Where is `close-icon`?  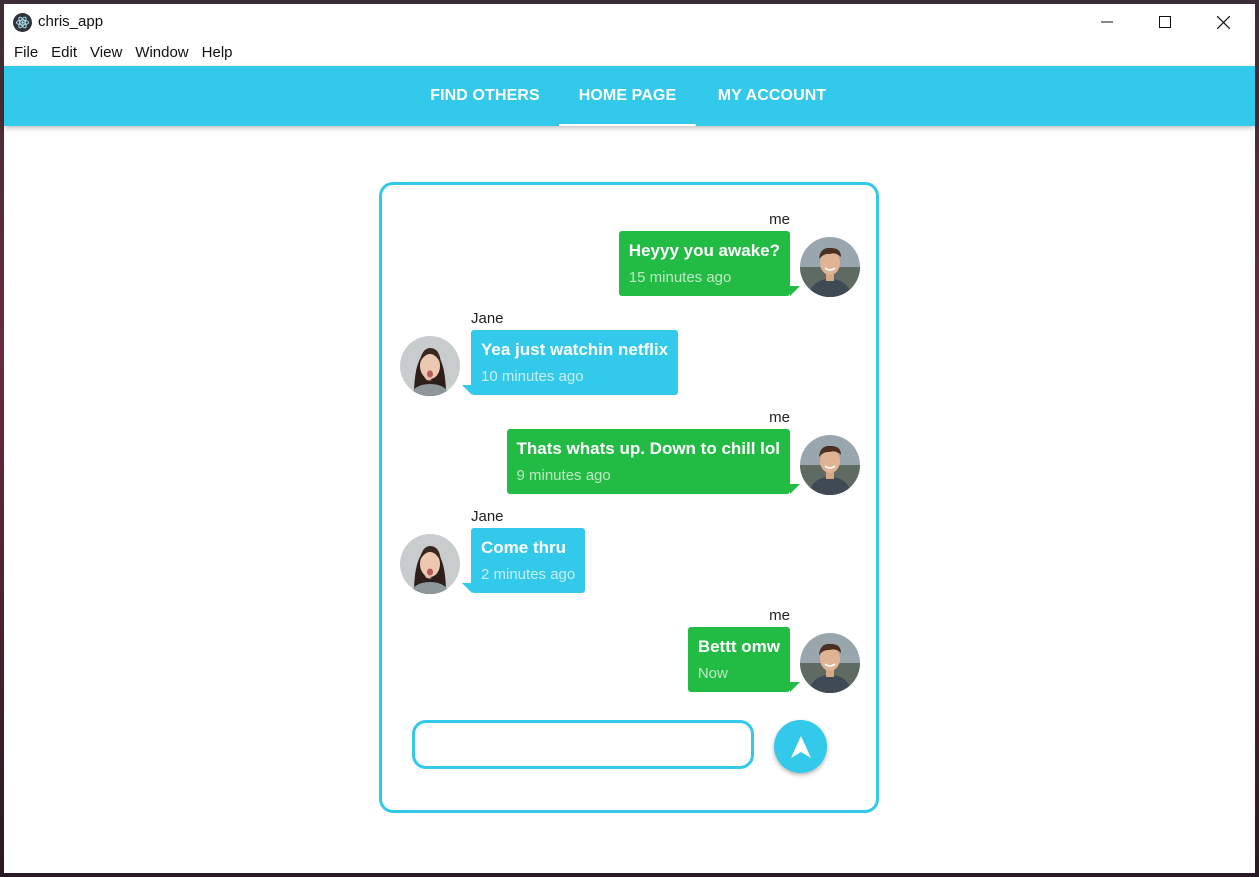
close-icon is located at coordinates (1223, 22).